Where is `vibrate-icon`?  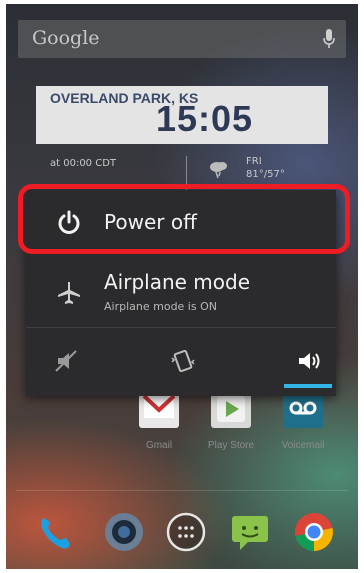
vibrate-icon is located at coordinates (183, 361).